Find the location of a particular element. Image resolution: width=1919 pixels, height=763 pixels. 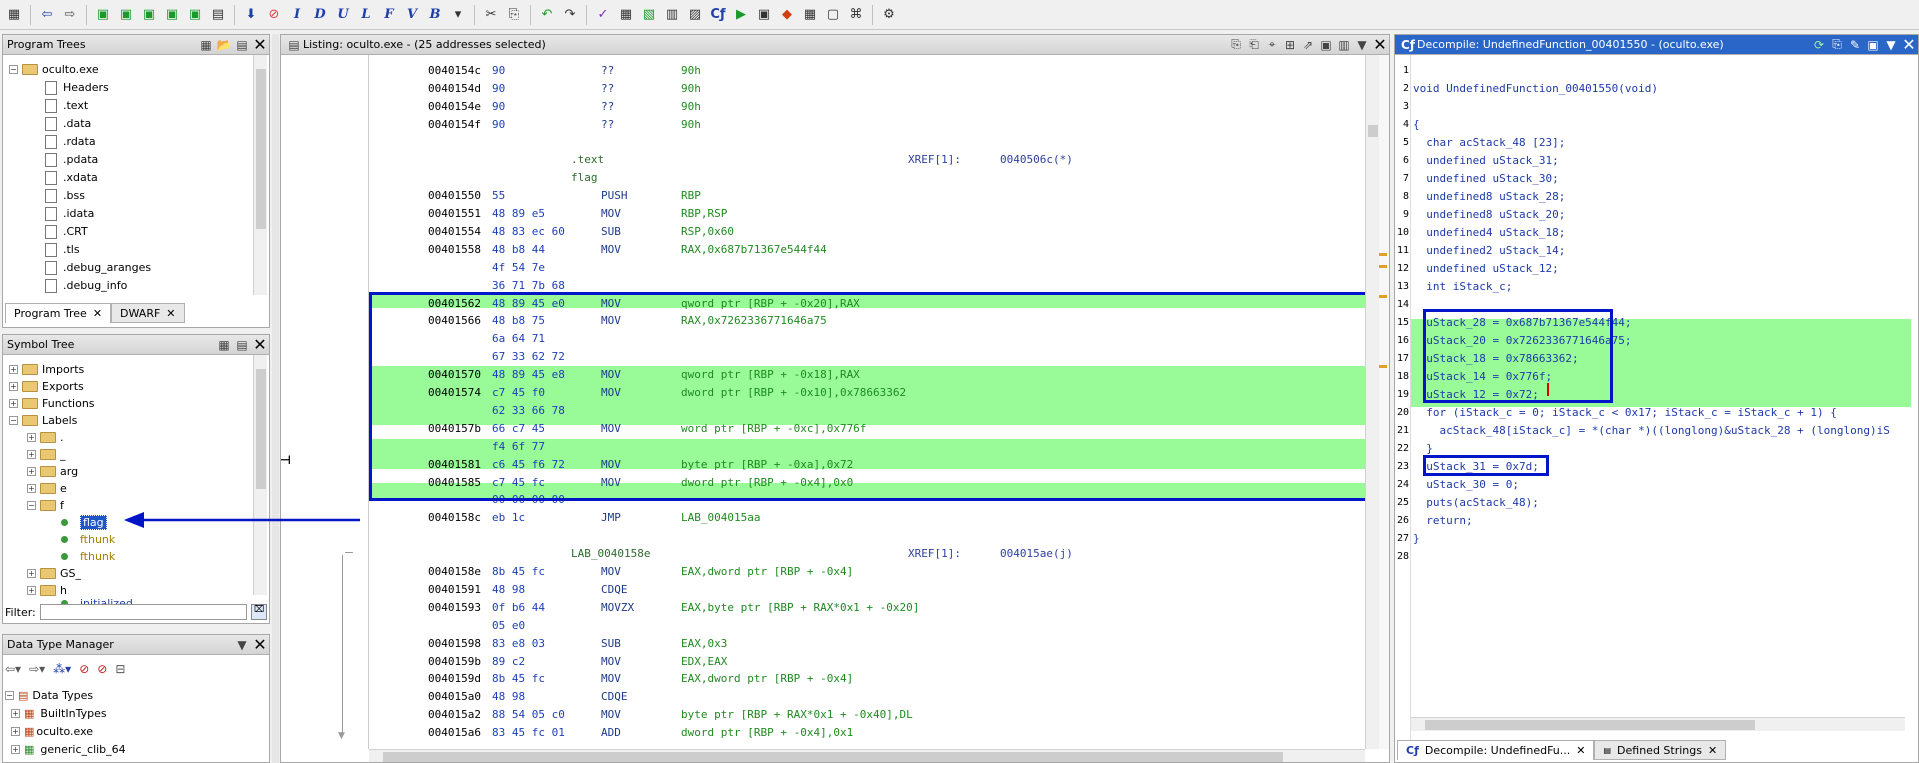

listing-row: 00401551 48 89 e5 MOV RBP,RSP is located at coordinates (821, 213).